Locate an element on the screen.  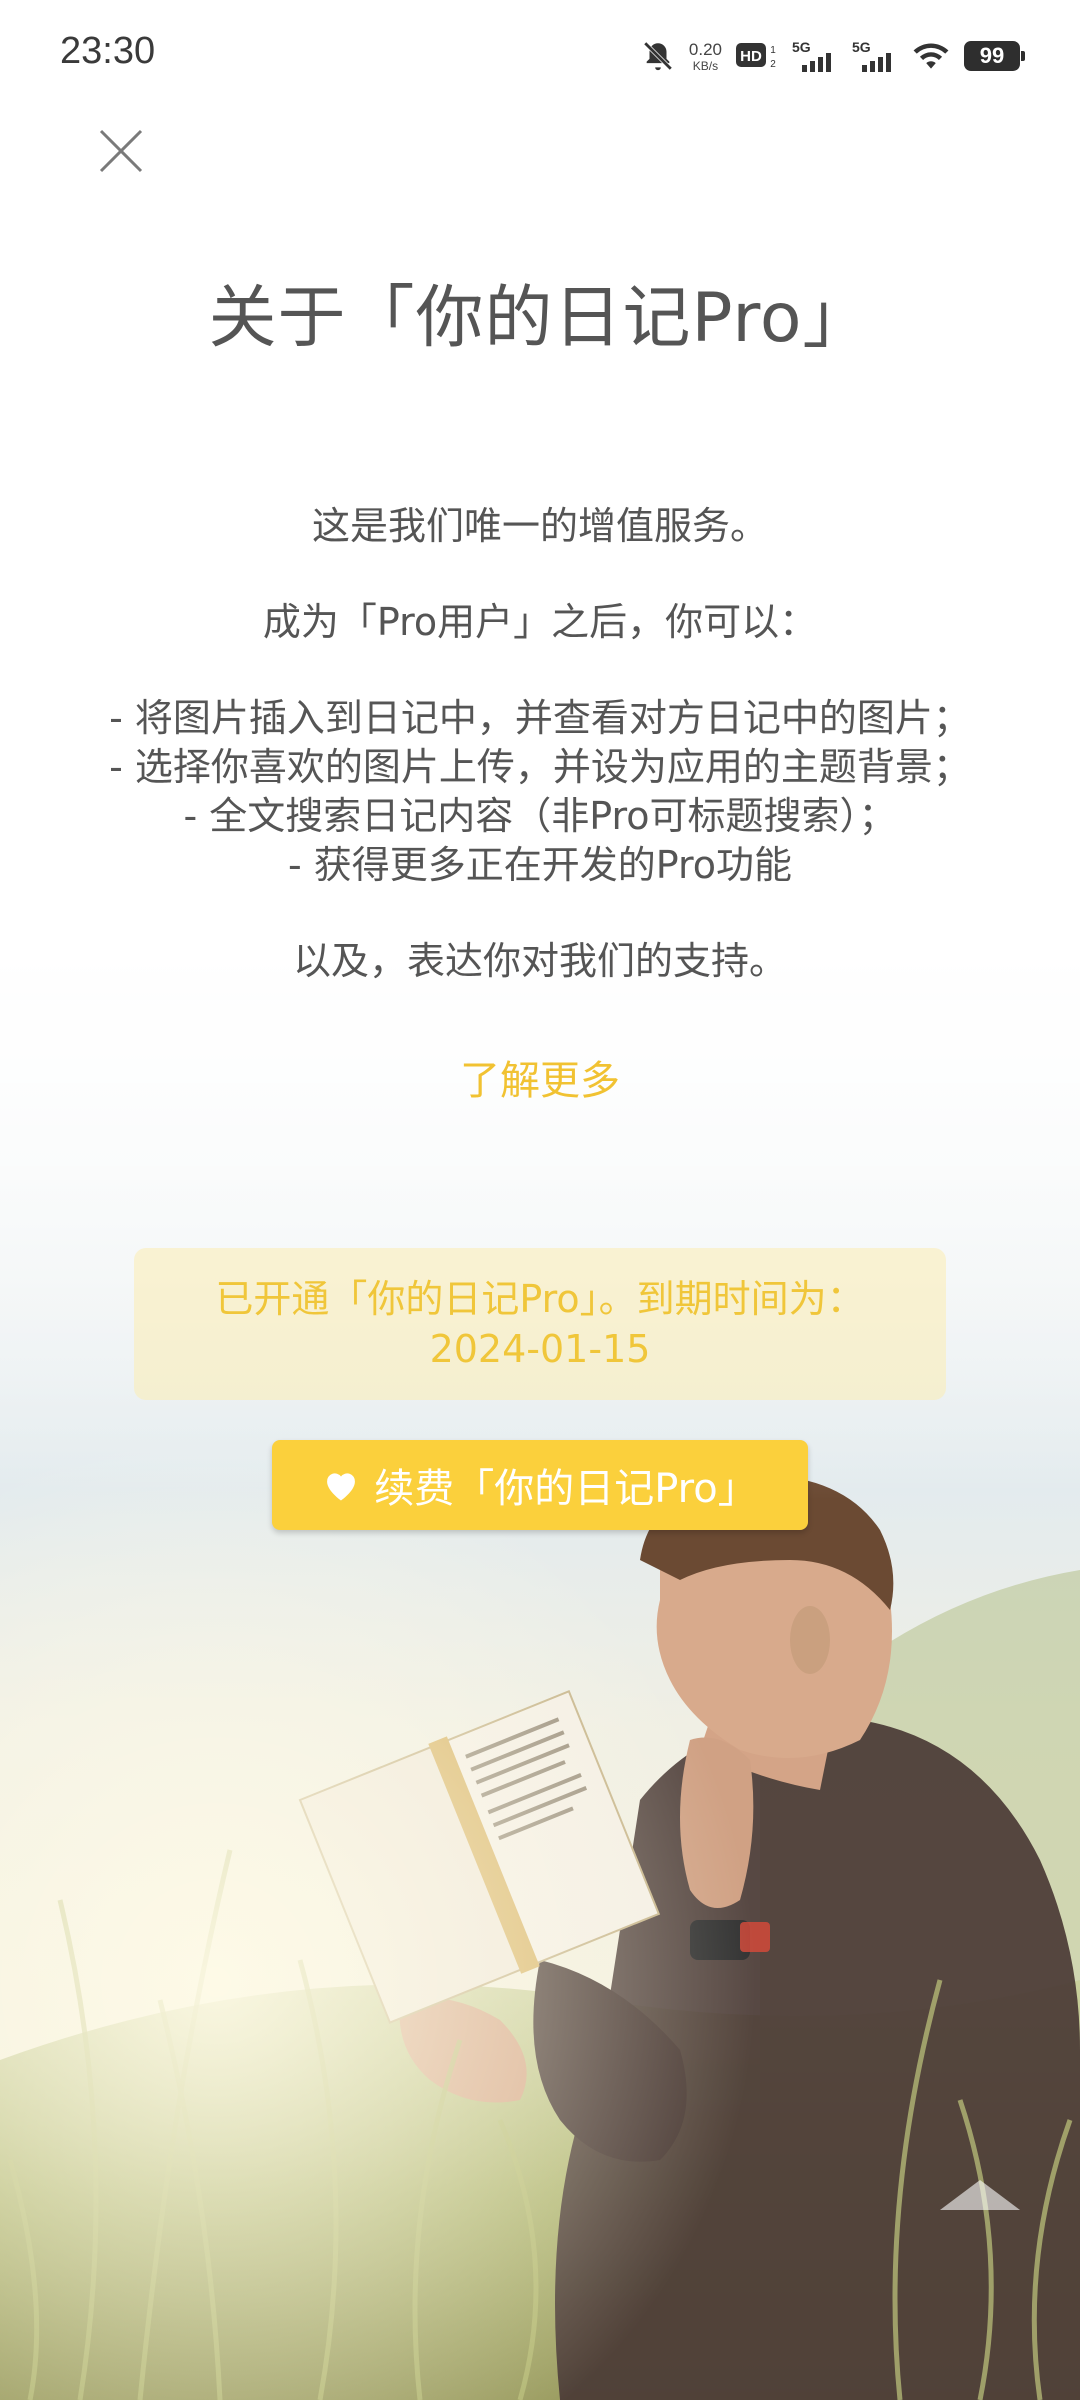
pro-benefits-heading: 成为「Pro用户」之后，你可以： is located at coordinates (540, 622).